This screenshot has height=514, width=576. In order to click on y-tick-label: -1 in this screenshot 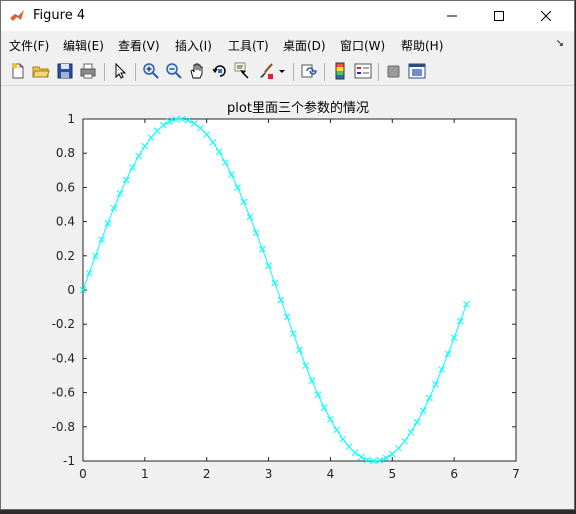, I will do `click(69, 461)`.